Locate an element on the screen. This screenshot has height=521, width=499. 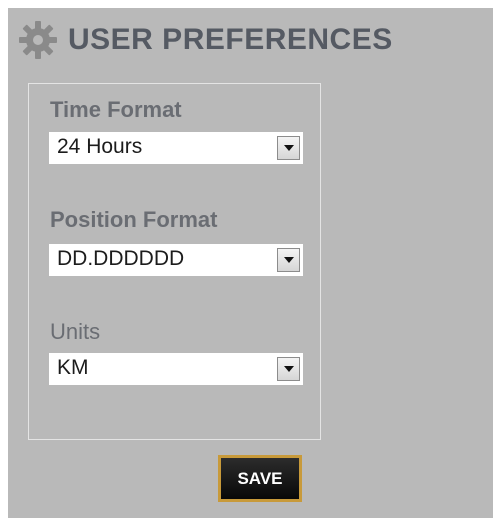
save-button: SAVE is located at coordinates (260, 478).